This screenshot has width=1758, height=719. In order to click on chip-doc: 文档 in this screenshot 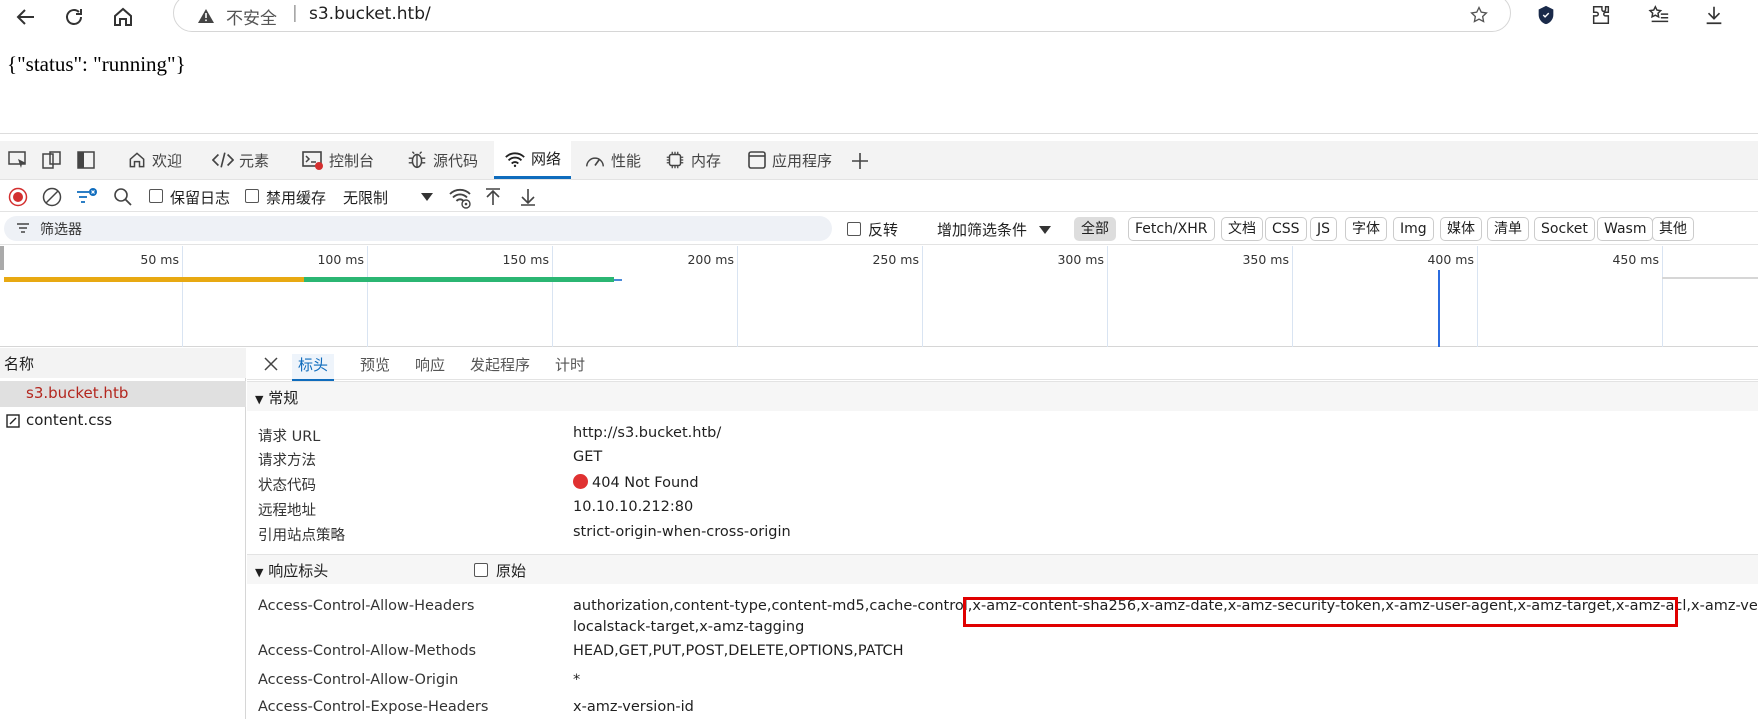, I will do `click(1242, 229)`.